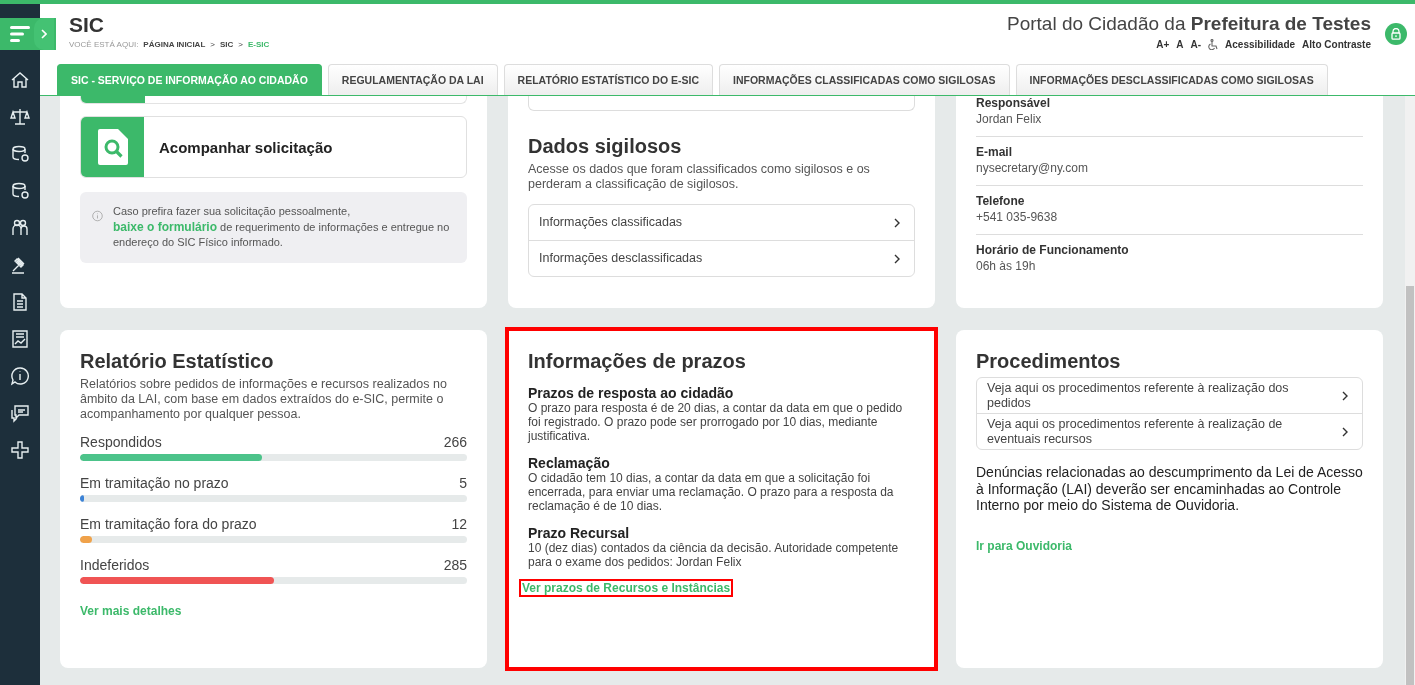 The height and width of the screenshot is (685, 1415). Describe the element at coordinates (1396, 34) in the screenshot. I see `lock-icon` at that location.